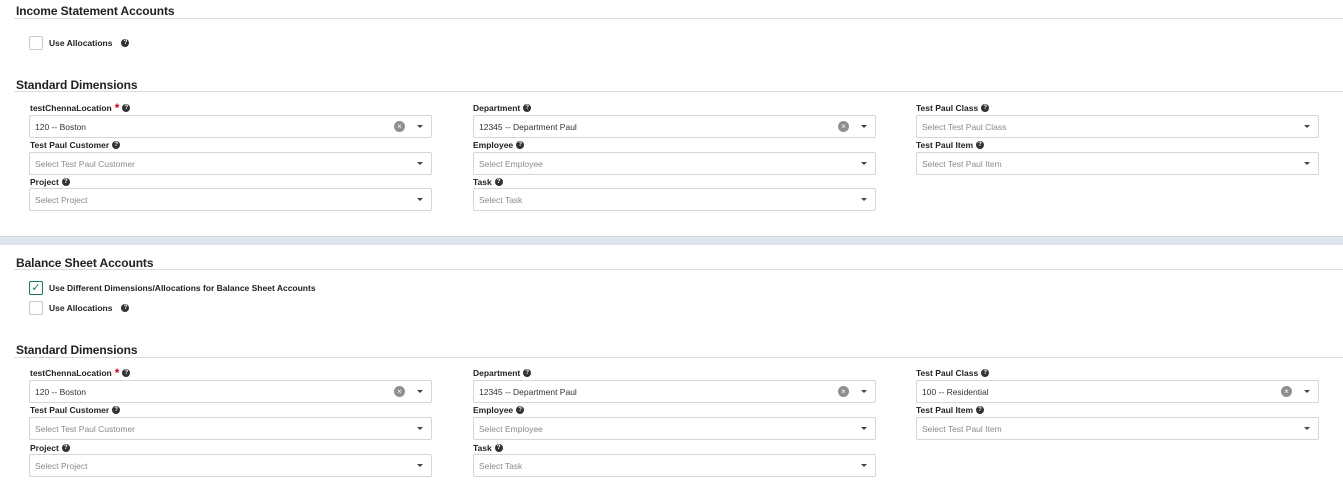 The height and width of the screenshot is (480, 1343). I want to click on balance-task-label: Task, so click(482, 448).